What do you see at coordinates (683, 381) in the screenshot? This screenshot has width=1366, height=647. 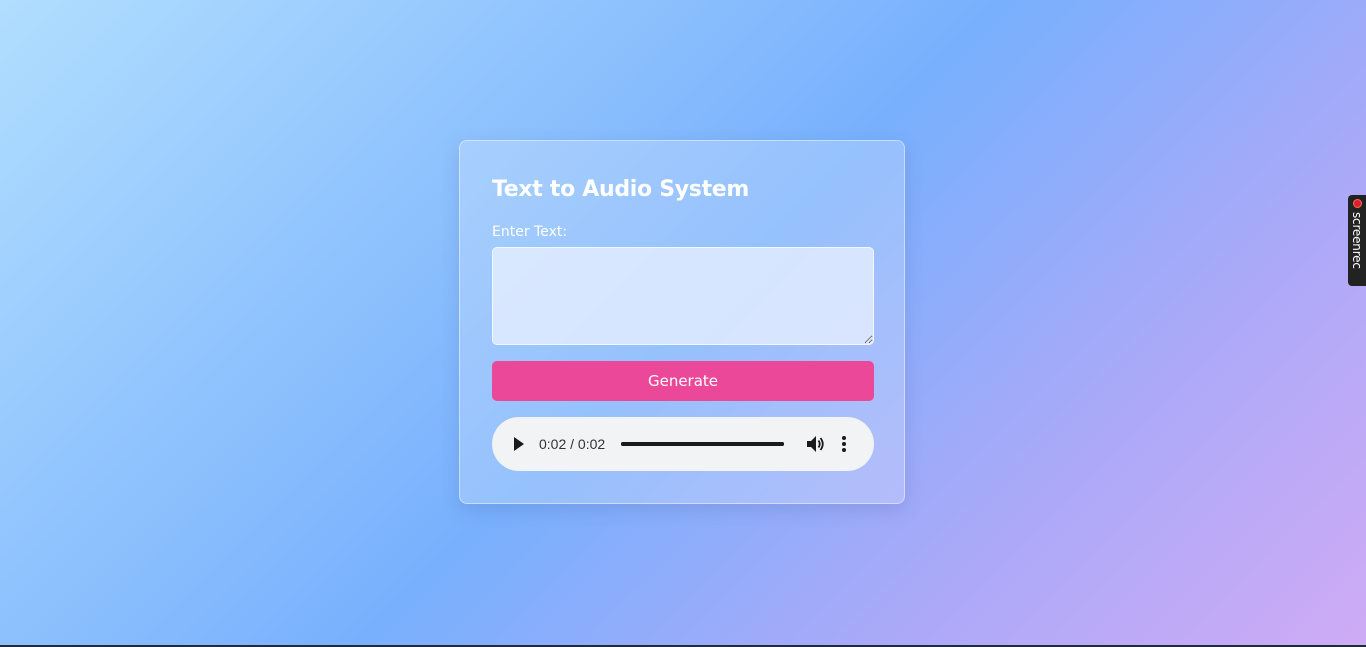 I see `generate-button: Generate` at bounding box center [683, 381].